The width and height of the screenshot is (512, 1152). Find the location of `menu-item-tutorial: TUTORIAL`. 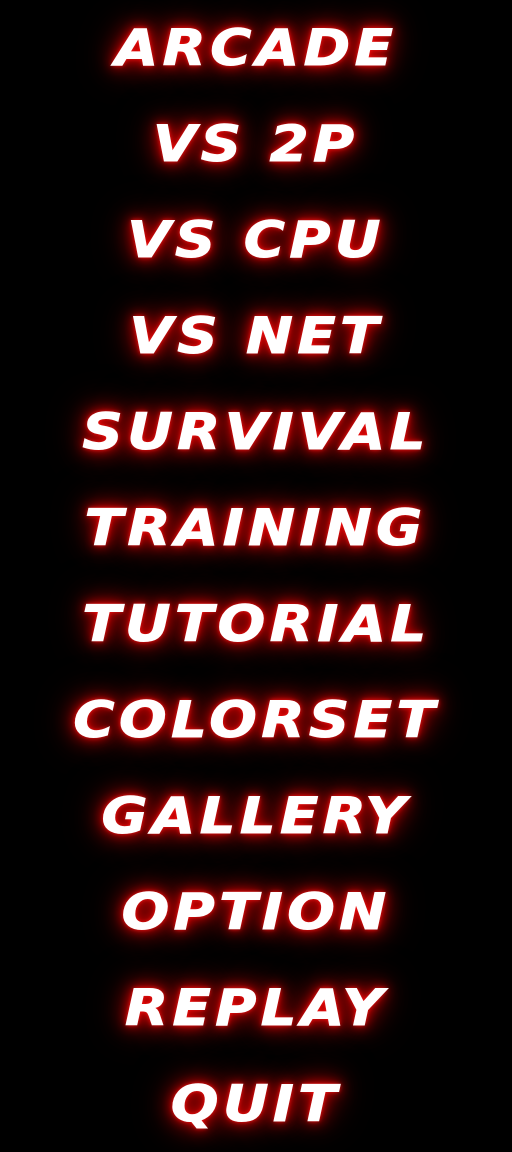

menu-item-tutorial: TUTORIAL is located at coordinates (256, 624).